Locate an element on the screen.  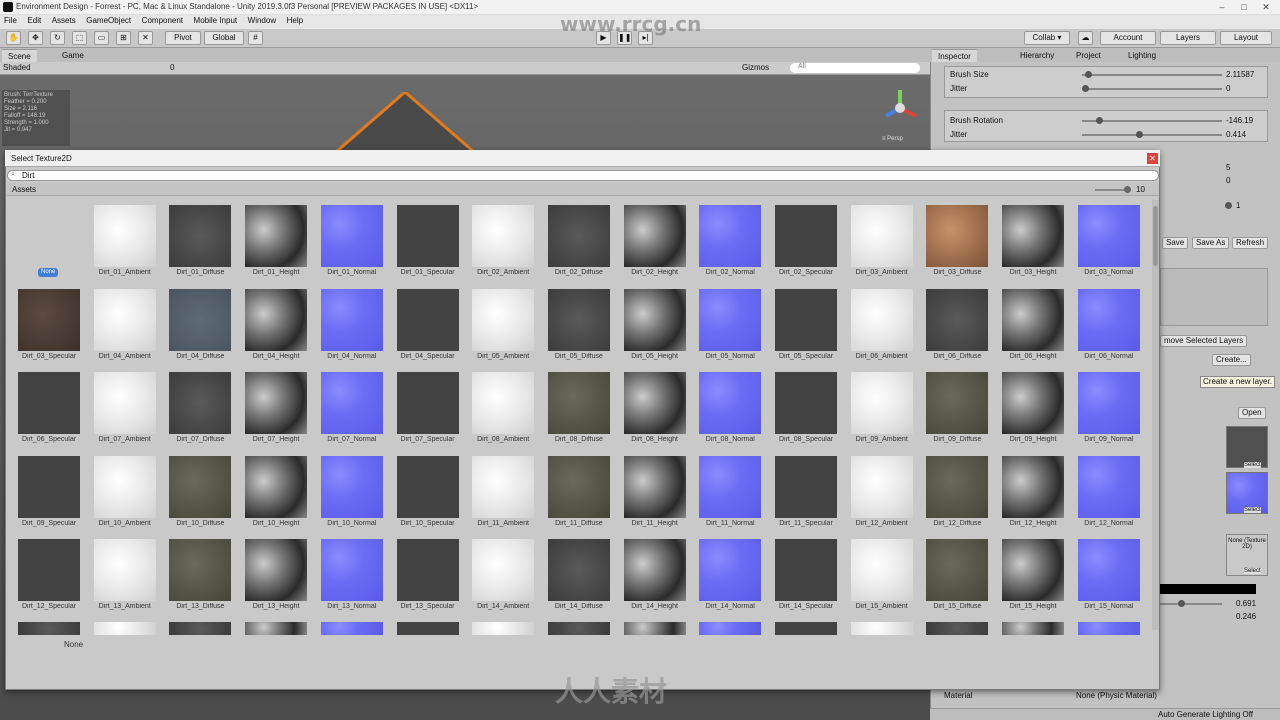
texture-cell: Dirt_12_Height is located at coordinates (1033, 494).